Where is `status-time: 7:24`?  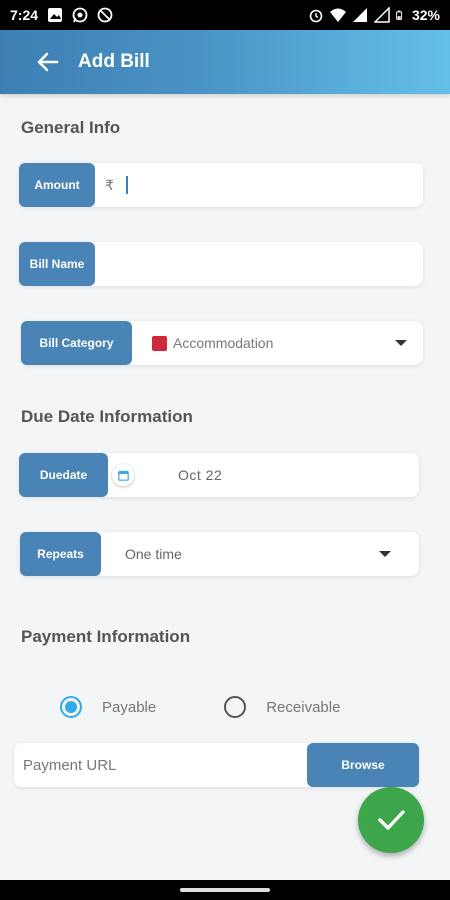
status-time: 7:24 is located at coordinates (24, 15).